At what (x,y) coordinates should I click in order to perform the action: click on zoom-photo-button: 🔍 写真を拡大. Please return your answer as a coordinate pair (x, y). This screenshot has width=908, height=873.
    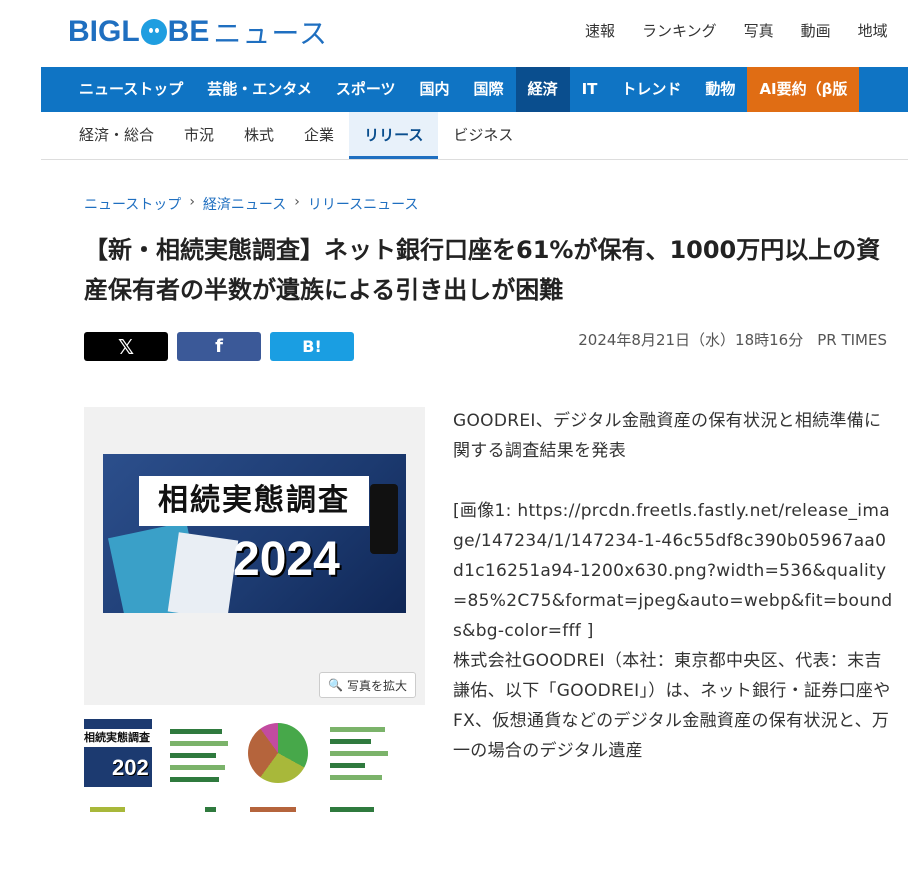
    Looking at the image, I should click on (367, 685).